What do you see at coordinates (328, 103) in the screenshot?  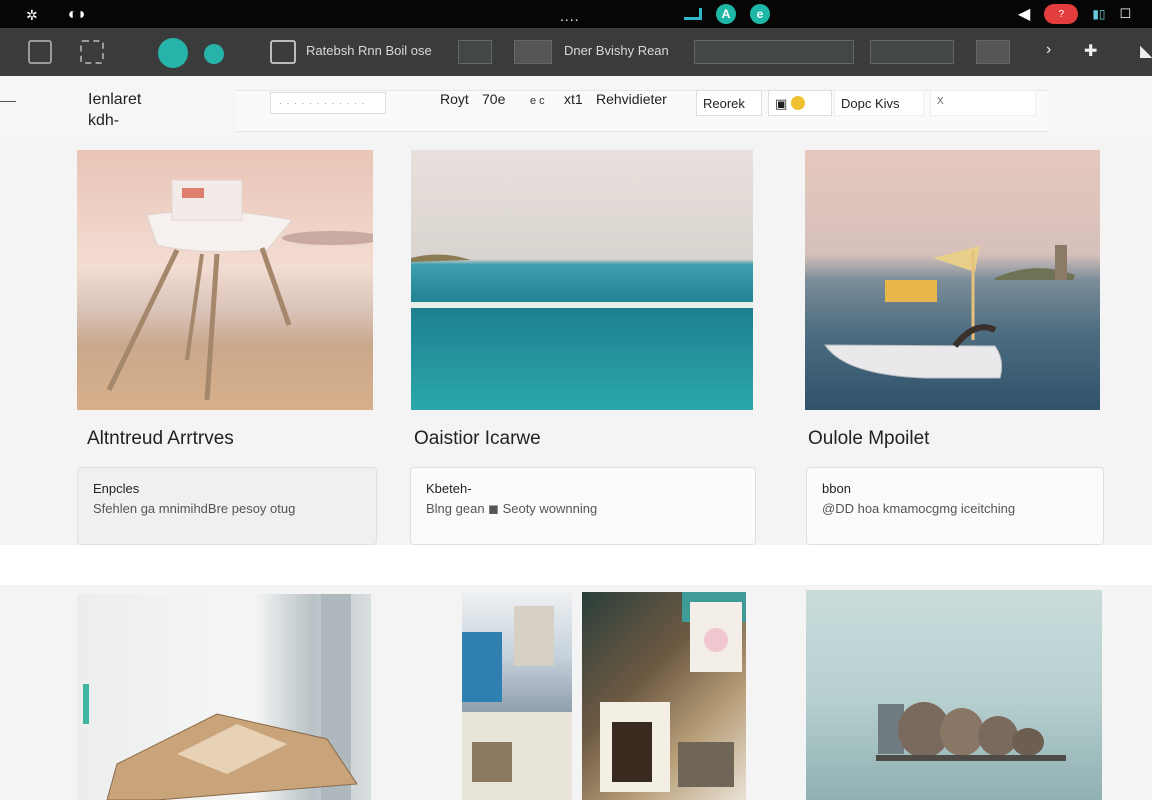 I see `filter-search-input: · · · · · · · · · · · ·` at bounding box center [328, 103].